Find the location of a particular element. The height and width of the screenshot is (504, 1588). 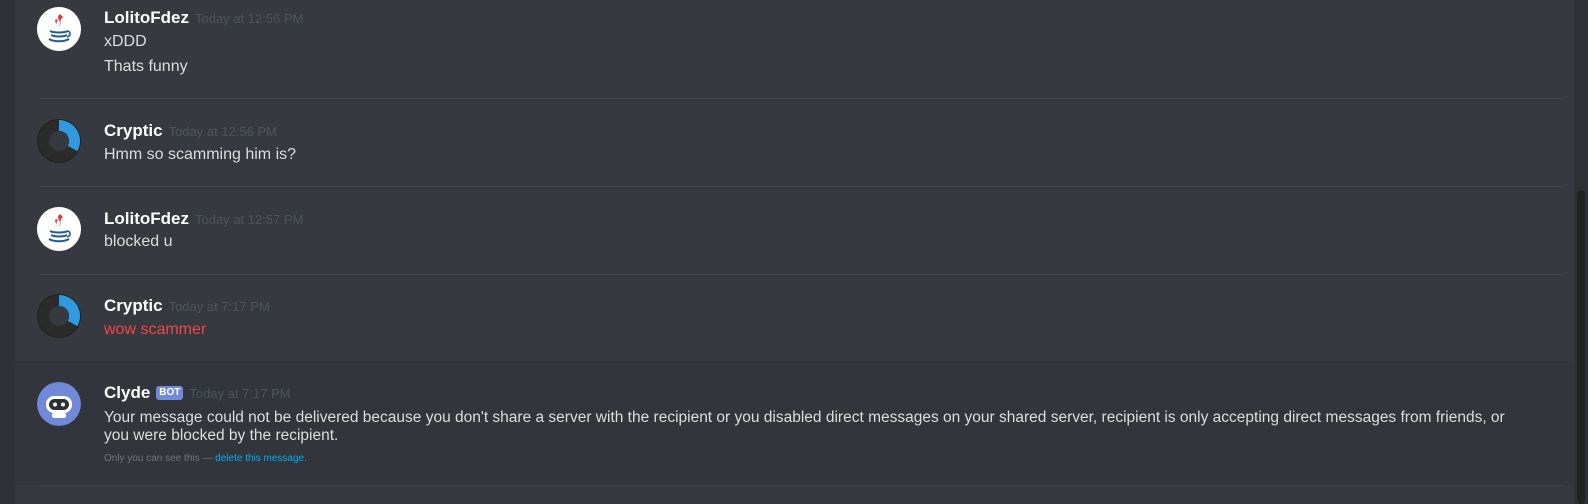

left-panel-edge is located at coordinates (7, 252).